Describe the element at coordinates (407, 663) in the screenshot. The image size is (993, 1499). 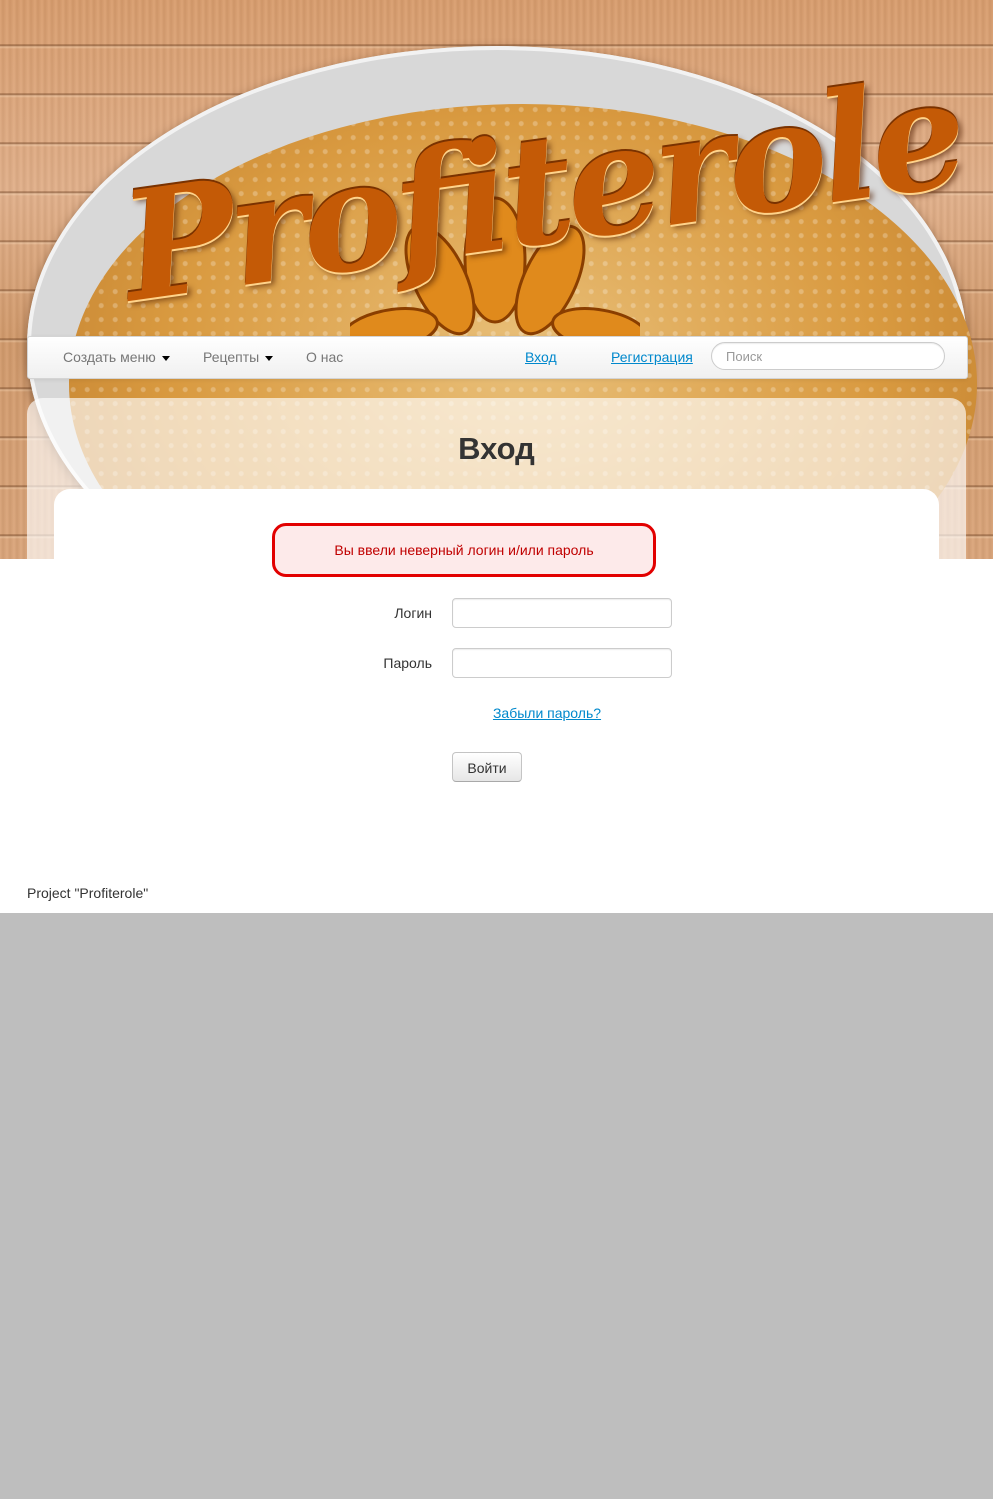
I see `password-label: Пароль` at that location.